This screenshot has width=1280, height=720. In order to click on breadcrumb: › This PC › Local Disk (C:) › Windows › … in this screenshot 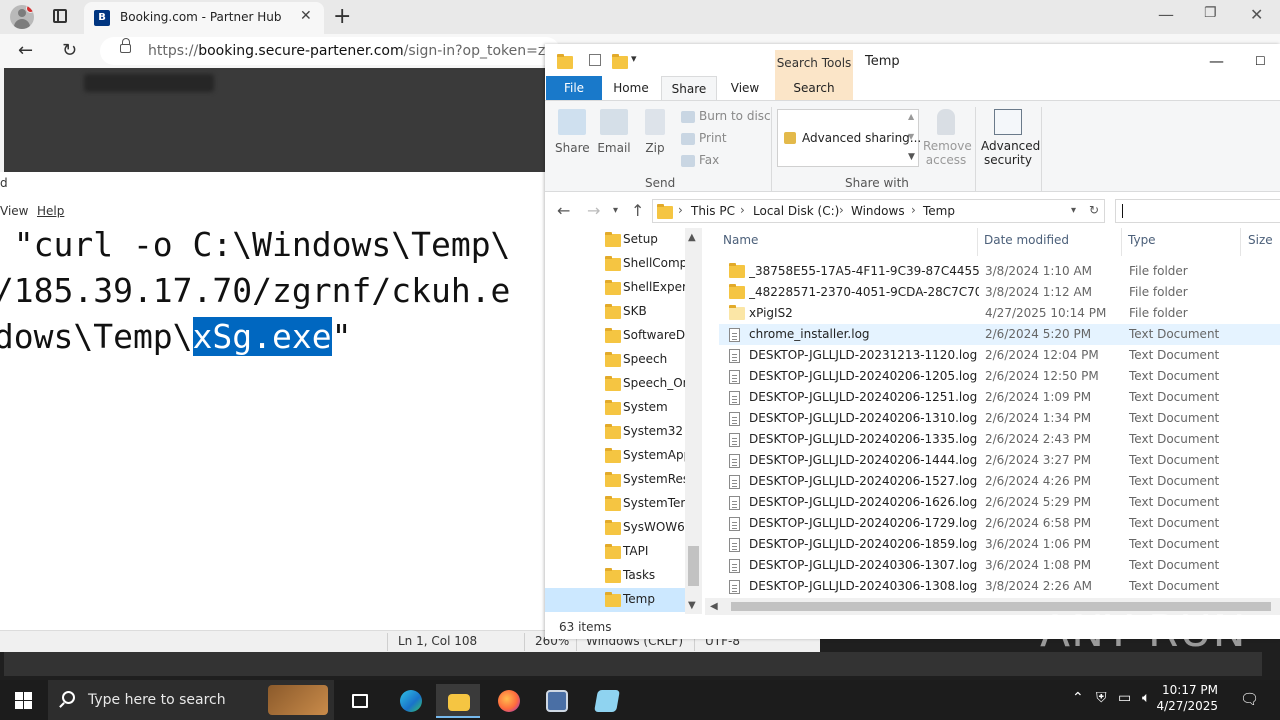, I will do `click(878, 211)`.